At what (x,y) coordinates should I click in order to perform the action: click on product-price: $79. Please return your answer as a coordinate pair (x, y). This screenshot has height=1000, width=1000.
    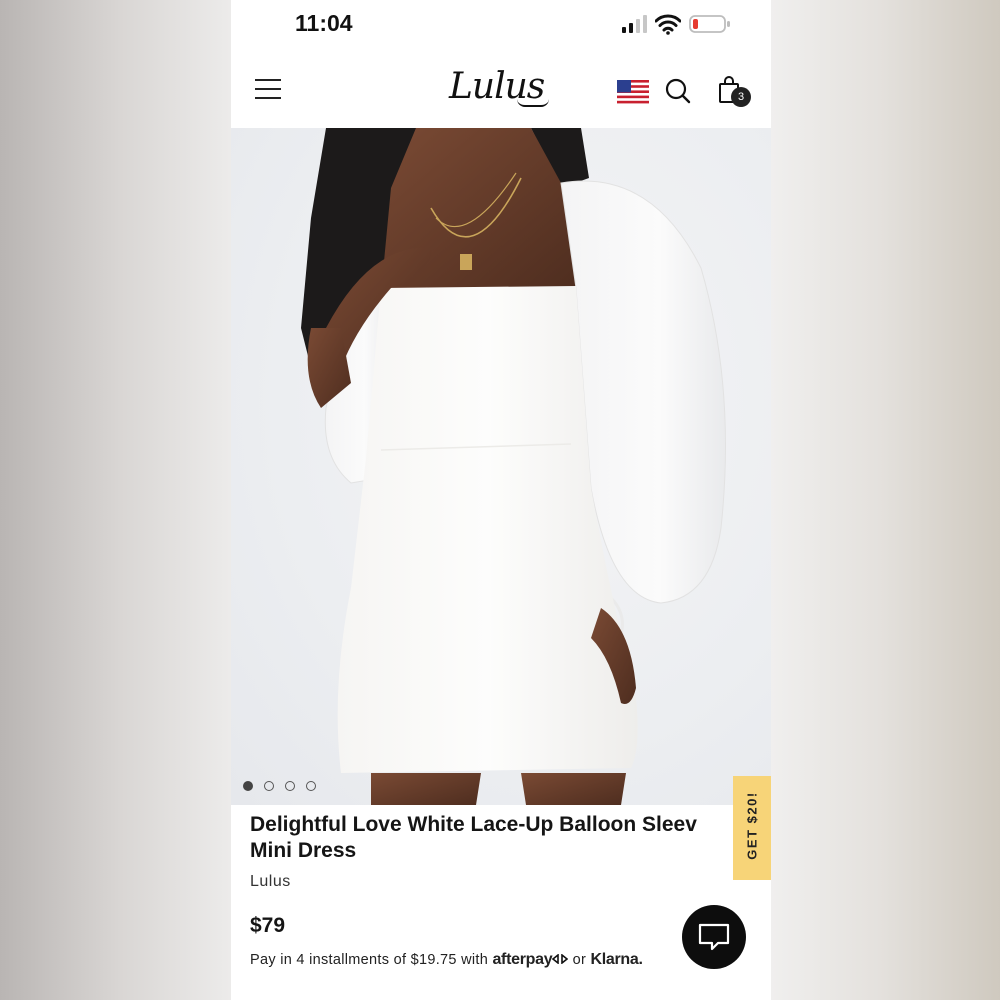
    Looking at the image, I should click on (268, 925).